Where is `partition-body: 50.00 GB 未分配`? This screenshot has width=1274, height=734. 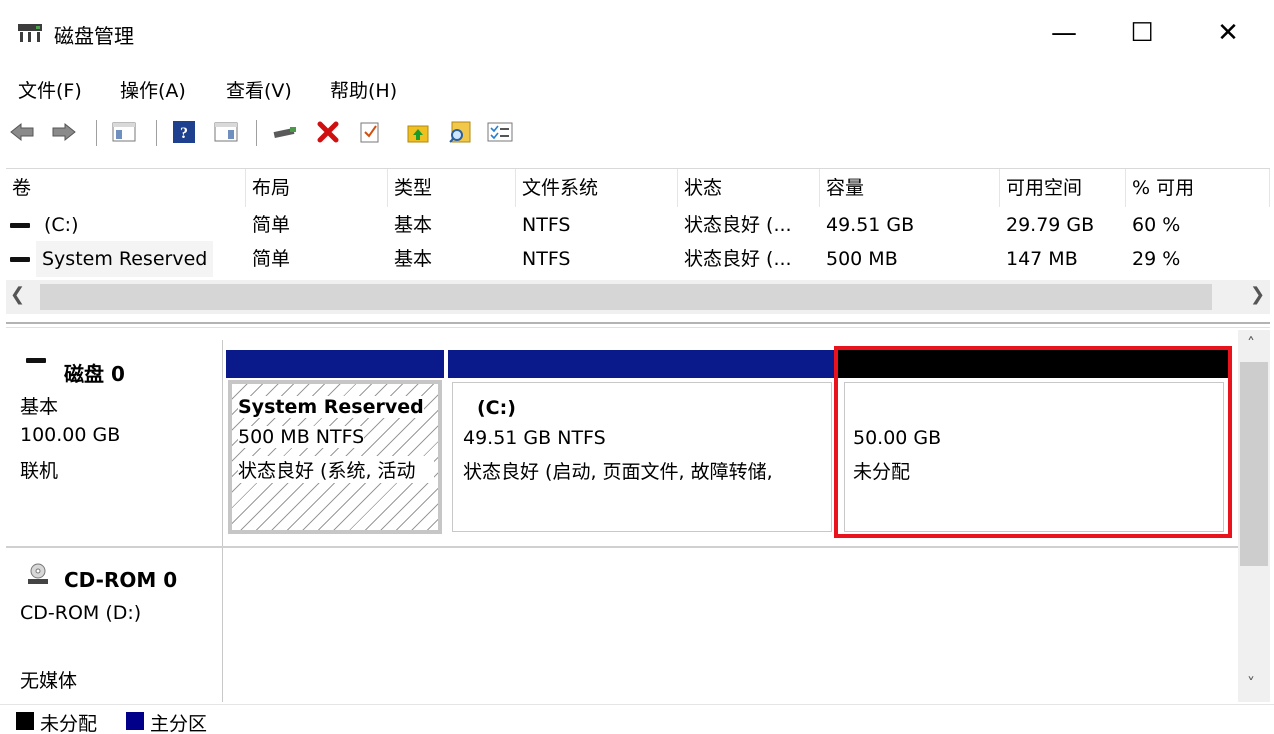 partition-body: 50.00 GB 未分配 is located at coordinates (1034, 457).